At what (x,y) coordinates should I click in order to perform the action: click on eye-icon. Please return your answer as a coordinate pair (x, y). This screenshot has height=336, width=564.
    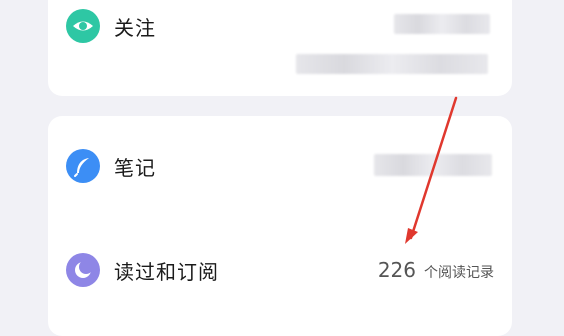
    Looking at the image, I should click on (83, 26).